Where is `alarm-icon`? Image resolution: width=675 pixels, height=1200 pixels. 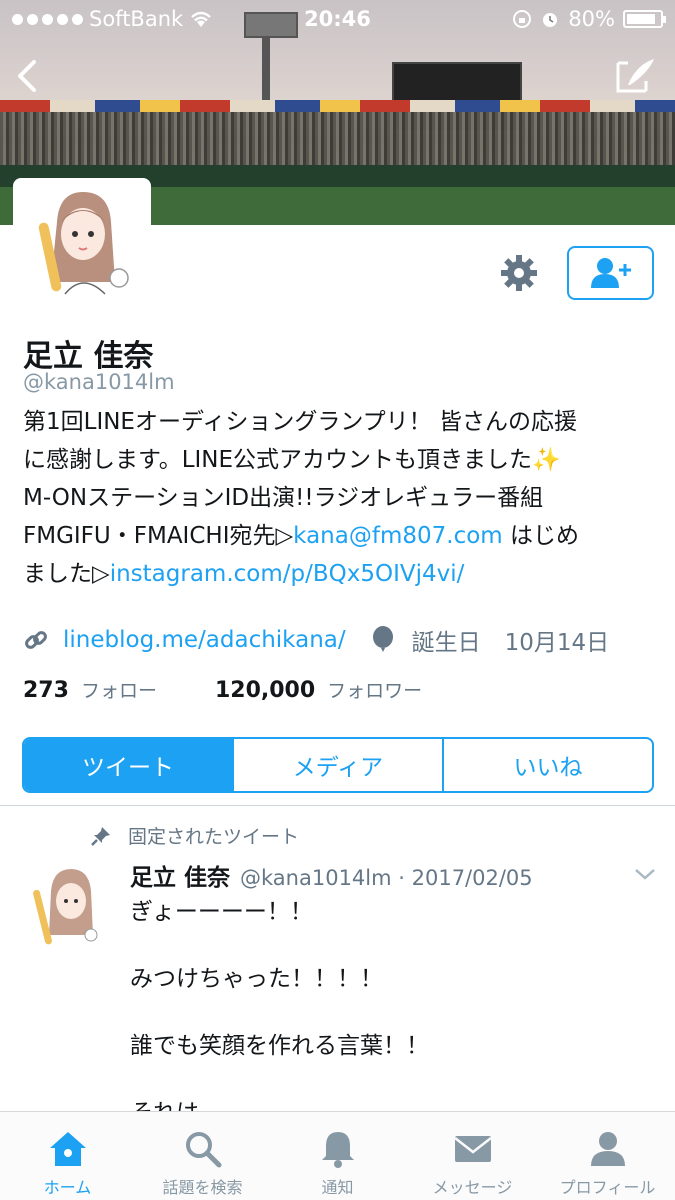
alarm-icon is located at coordinates (550, 20).